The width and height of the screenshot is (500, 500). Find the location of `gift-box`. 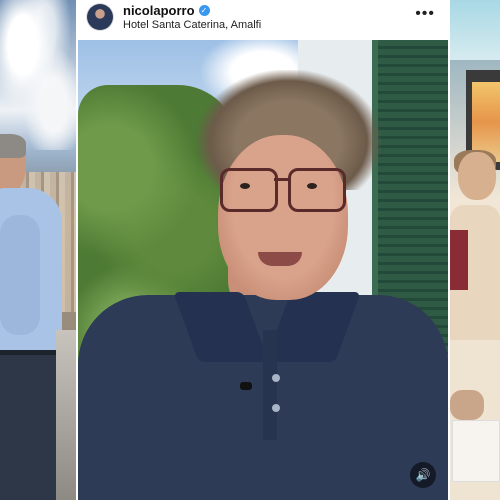

gift-box is located at coordinates (476, 451).